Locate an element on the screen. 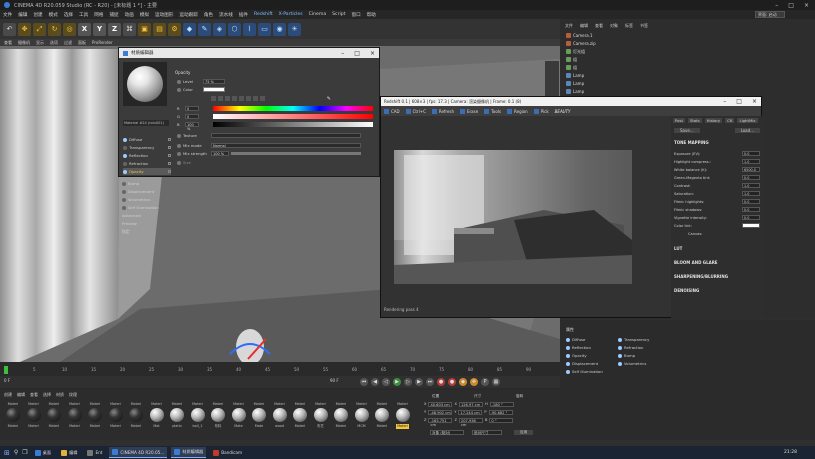 The width and height of the screenshot is (815, 459). contrast-input: 1.0 is located at coordinates (751, 185).